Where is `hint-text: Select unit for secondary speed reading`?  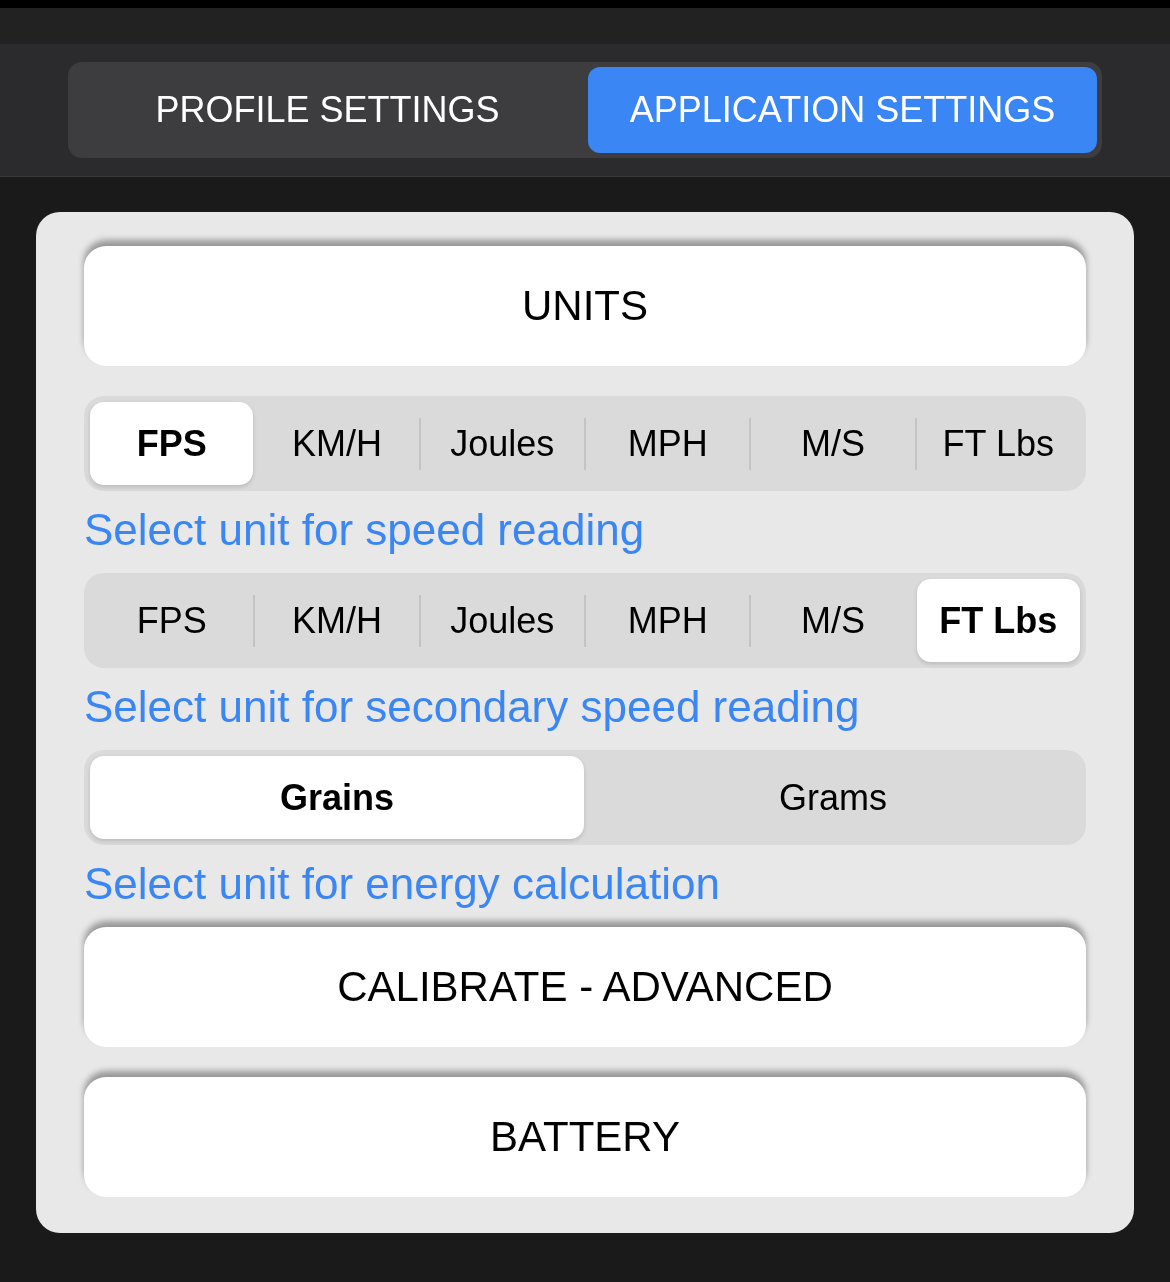 hint-text: Select unit for secondary speed reading is located at coordinates (472, 707).